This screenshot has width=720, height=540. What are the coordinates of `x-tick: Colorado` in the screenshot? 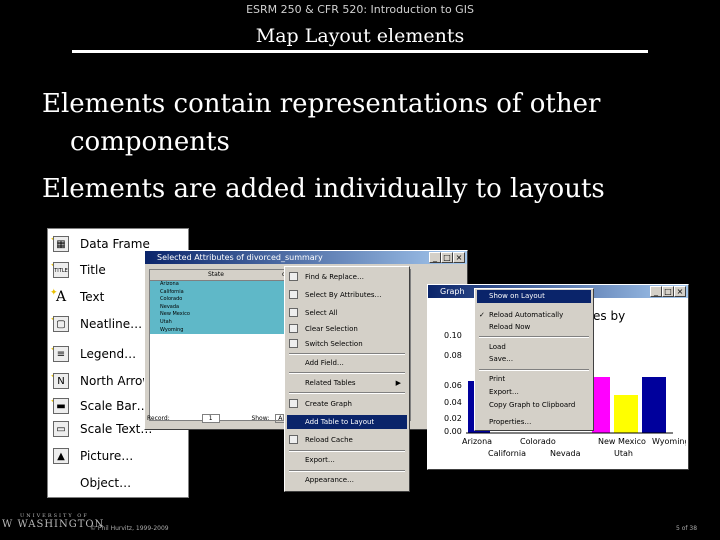 It's located at (538, 441).